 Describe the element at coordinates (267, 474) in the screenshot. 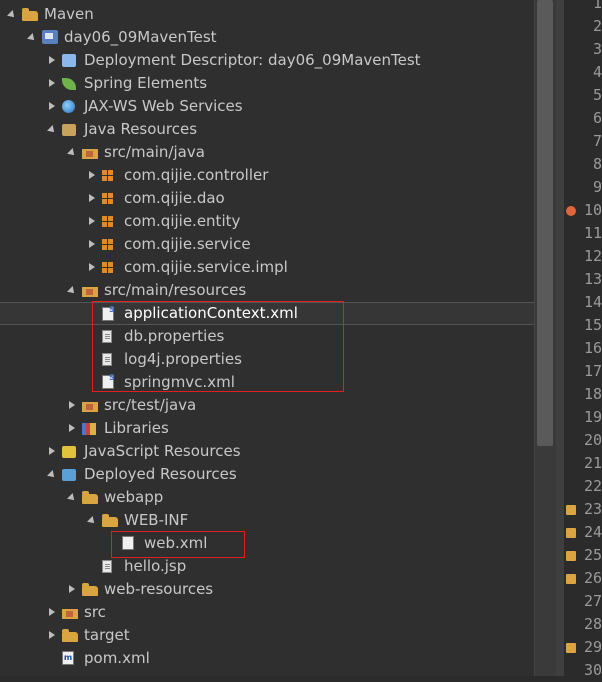

I see `tree-row: Deployed Resources` at that location.